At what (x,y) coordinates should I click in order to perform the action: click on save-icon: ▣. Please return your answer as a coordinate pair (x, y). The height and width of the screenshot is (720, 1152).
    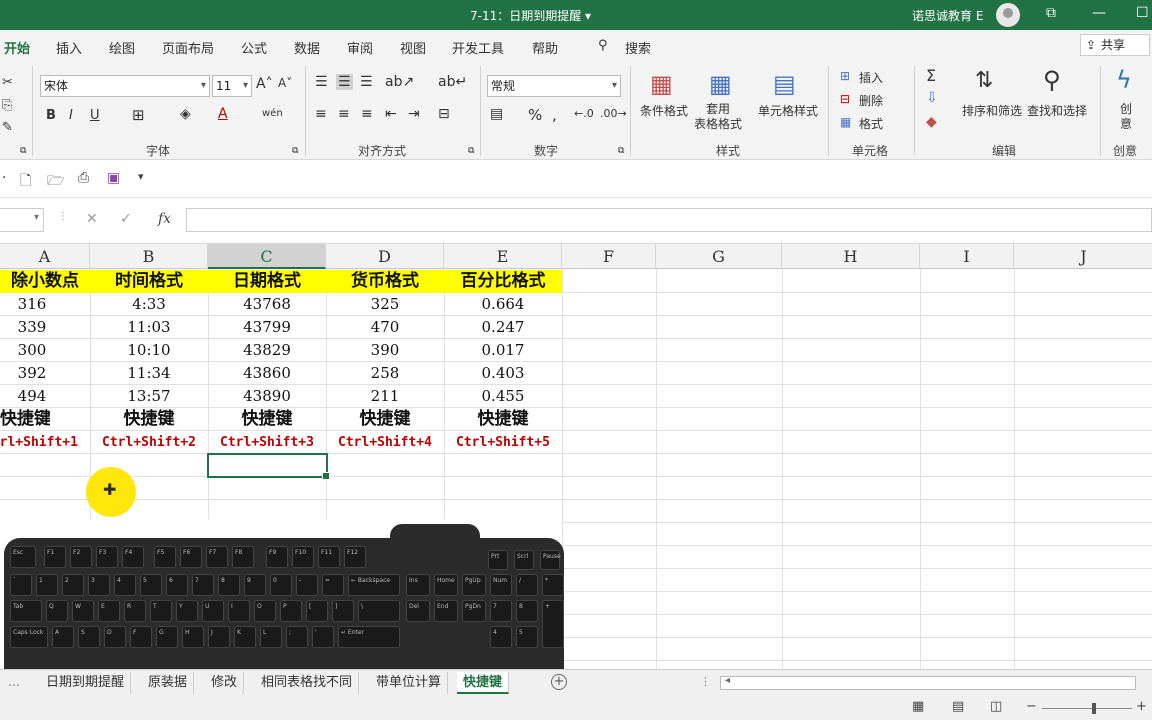
    Looking at the image, I should click on (113, 178).